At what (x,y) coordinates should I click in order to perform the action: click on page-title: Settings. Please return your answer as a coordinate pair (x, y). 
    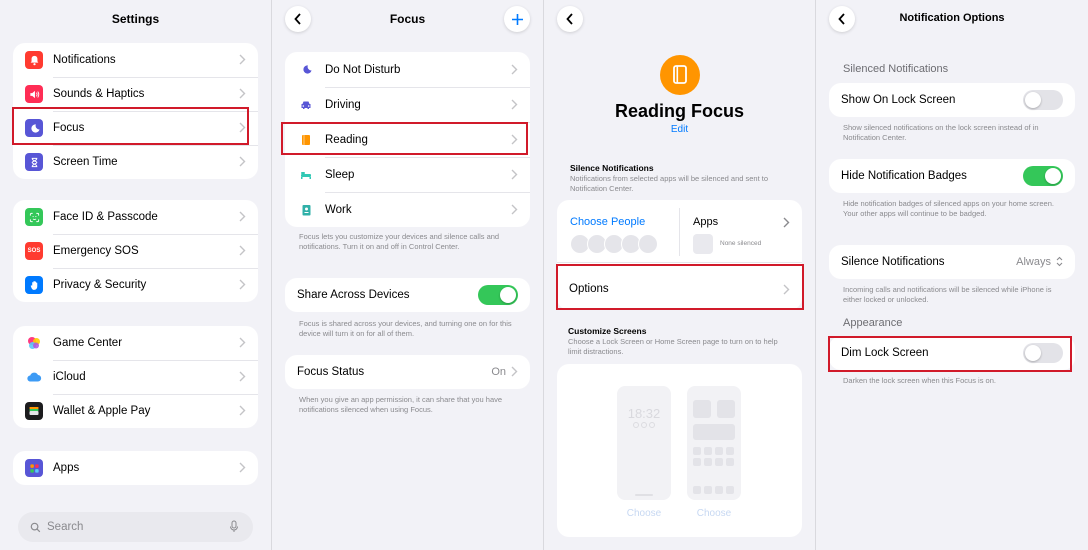
    Looking at the image, I should click on (135, 19).